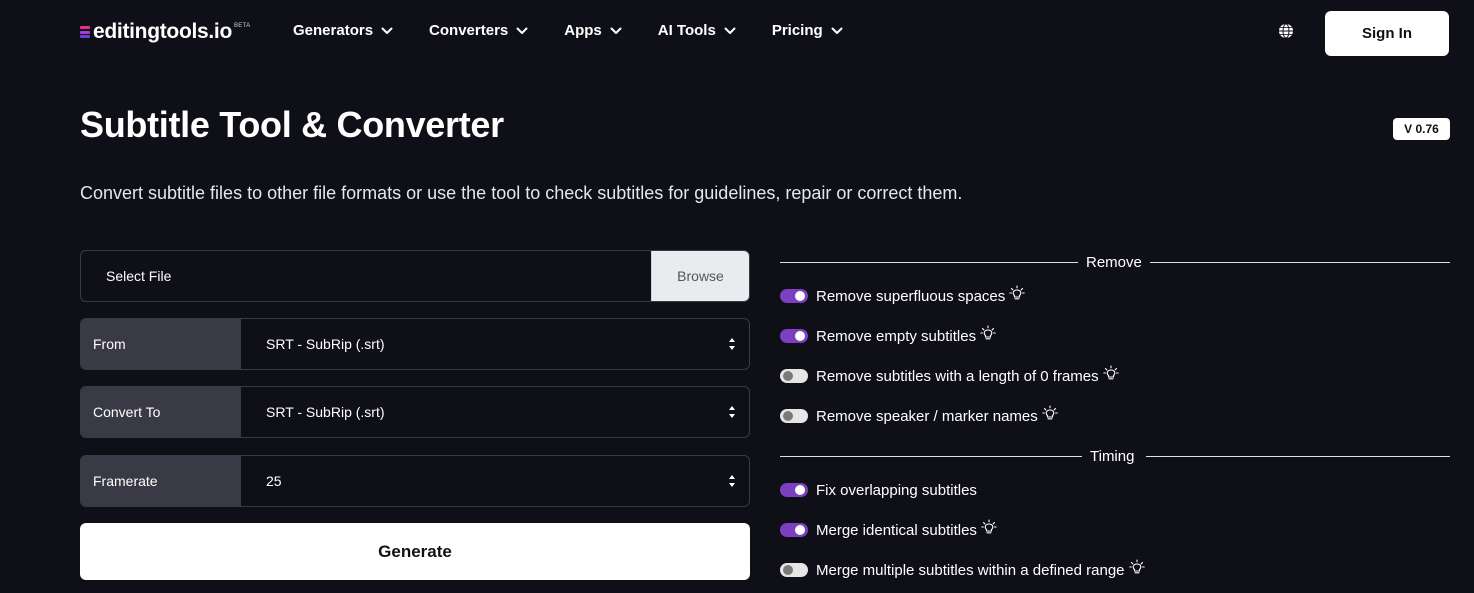 This screenshot has width=1474, height=593. Describe the element at coordinates (583, 30) in the screenshot. I see `menu-label: Apps` at that location.